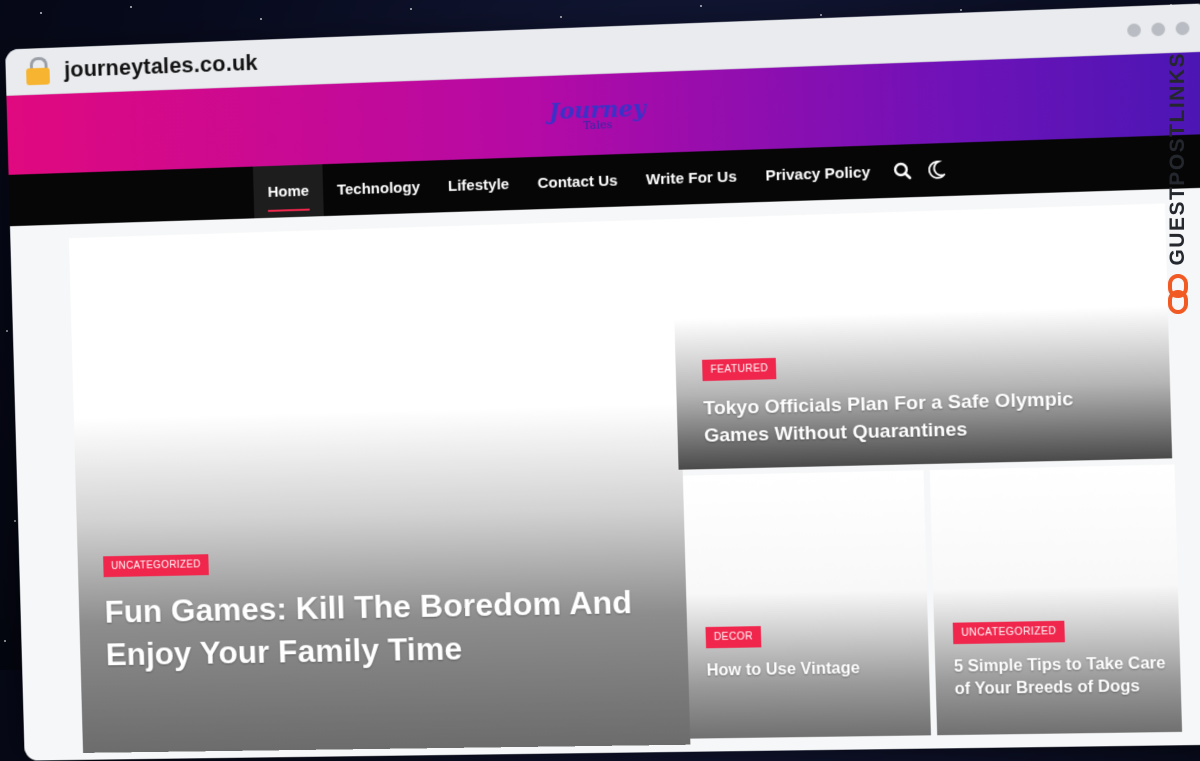 Image resolution: width=1200 pixels, height=761 pixels. Describe the element at coordinates (38, 71) in the screenshot. I see `lock-icon` at that location.